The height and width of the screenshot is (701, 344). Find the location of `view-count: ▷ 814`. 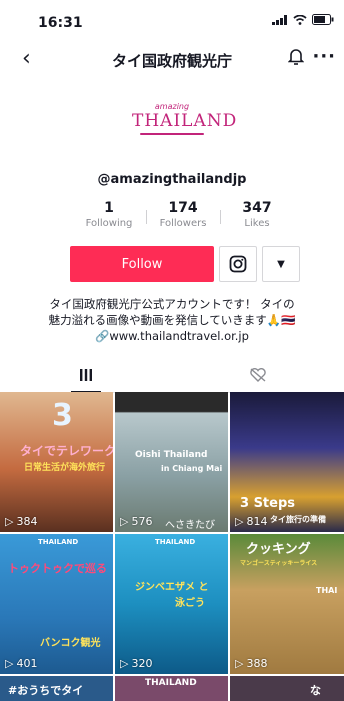

view-count: ▷ 814 is located at coordinates (251, 521).